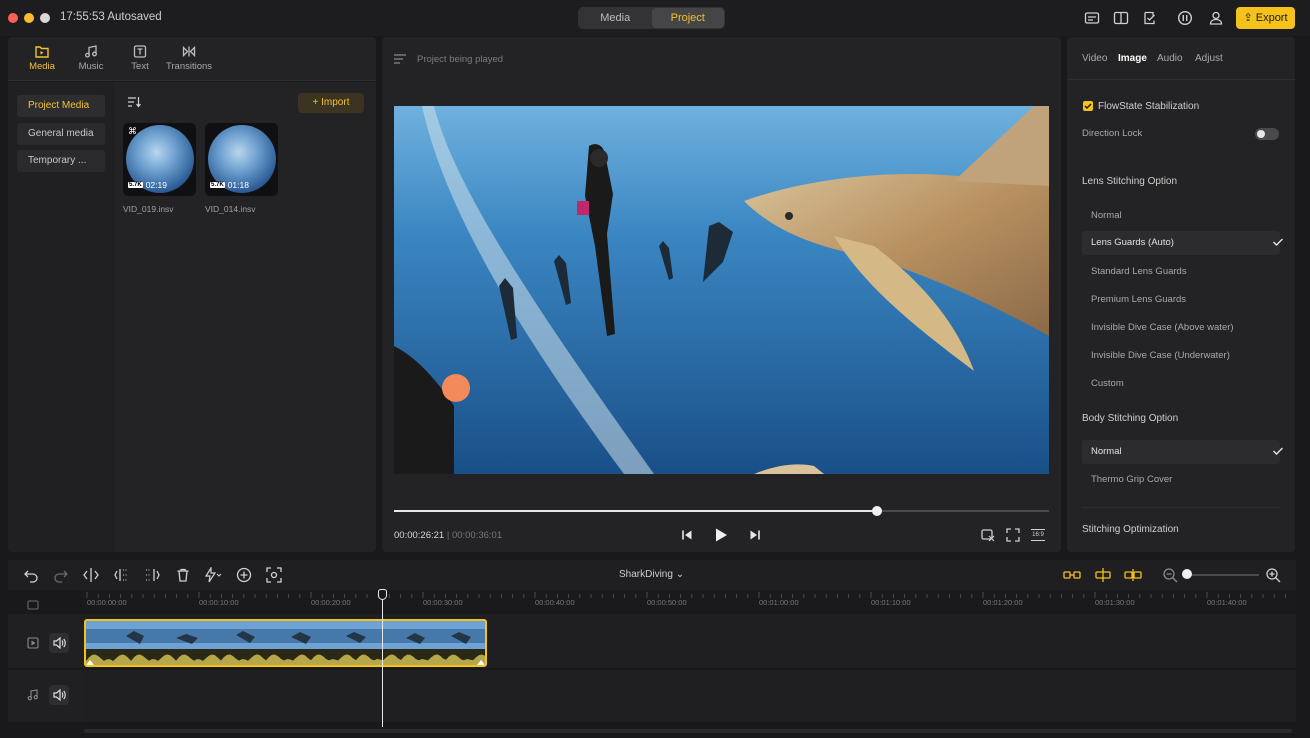 This screenshot has height=738, width=1310. I want to click on account-icon, so click(1216, 18).